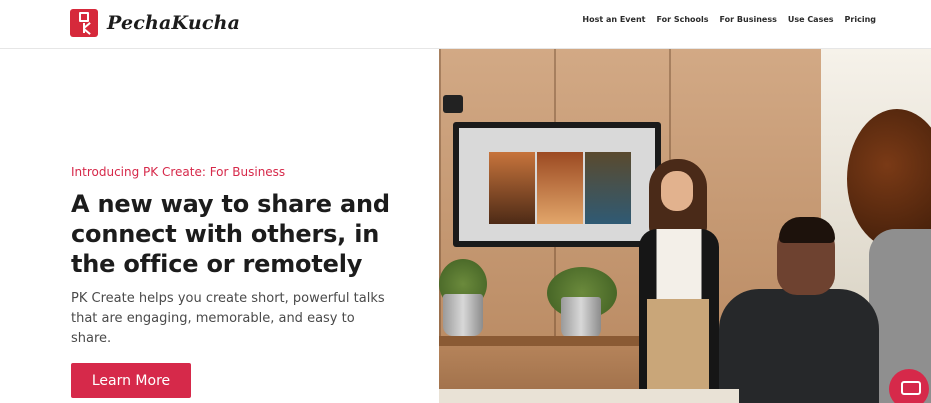 The width and height of the screenshot is (931, 403). Describe the element at coordinates (178, 172) in the screenshot. I see `hero-eyebrow: Introducing PK Create: For Business` at that location.